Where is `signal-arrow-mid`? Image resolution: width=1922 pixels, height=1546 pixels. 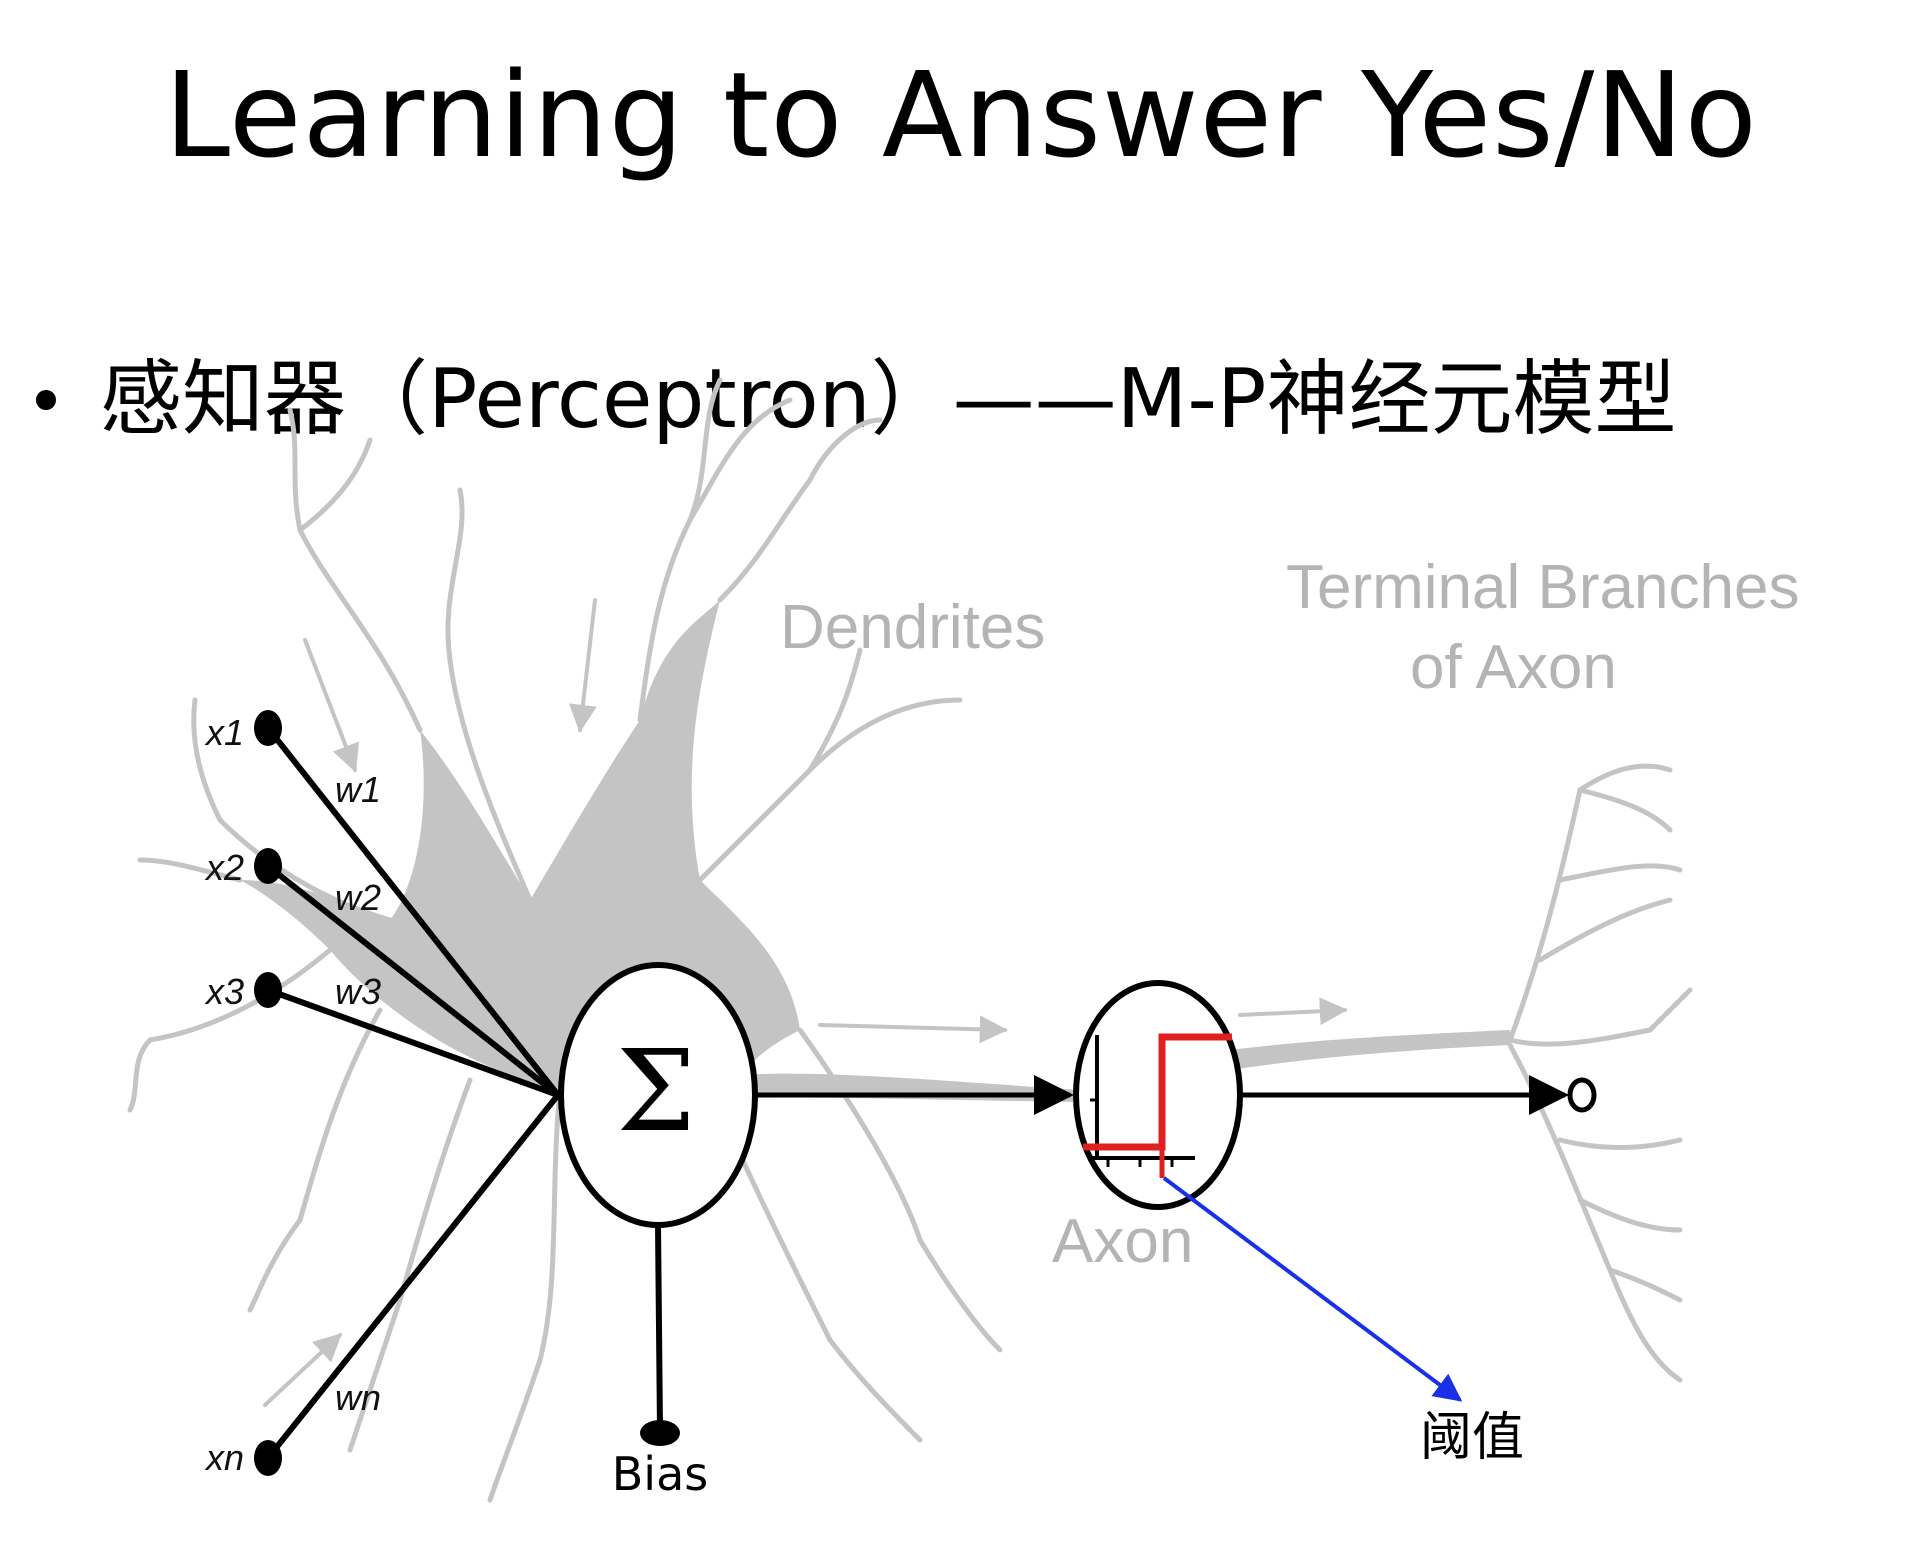
signal-arrow-mid is located at coordinates (913, 1029).